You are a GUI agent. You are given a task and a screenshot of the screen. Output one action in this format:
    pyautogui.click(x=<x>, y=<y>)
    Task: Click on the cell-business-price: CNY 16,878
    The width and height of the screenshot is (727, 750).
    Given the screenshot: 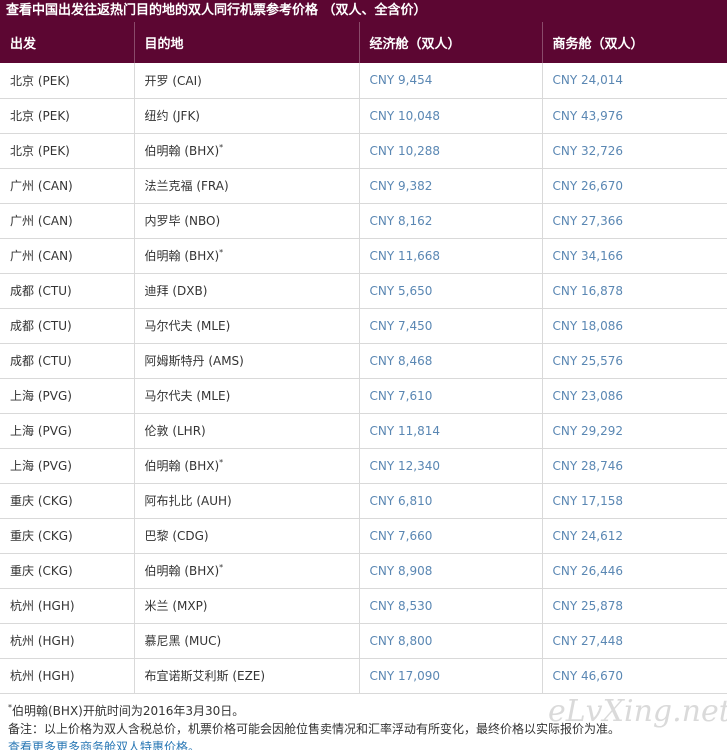 What is the action you would take?
    pyautogui.click(x=634, y=291)
    